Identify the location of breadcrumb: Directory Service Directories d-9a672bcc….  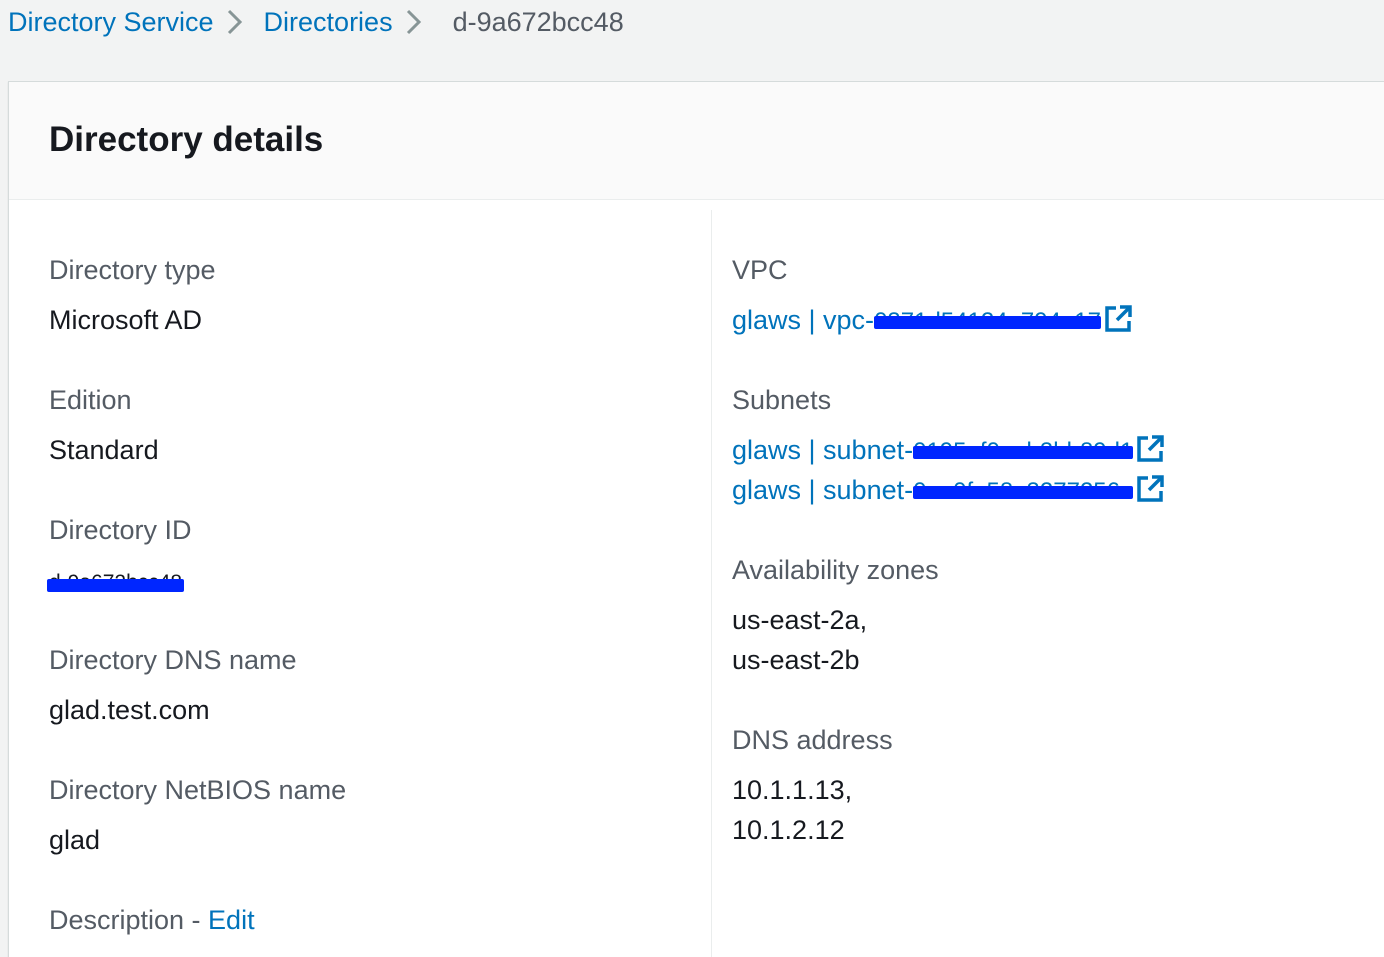
(312, 22).